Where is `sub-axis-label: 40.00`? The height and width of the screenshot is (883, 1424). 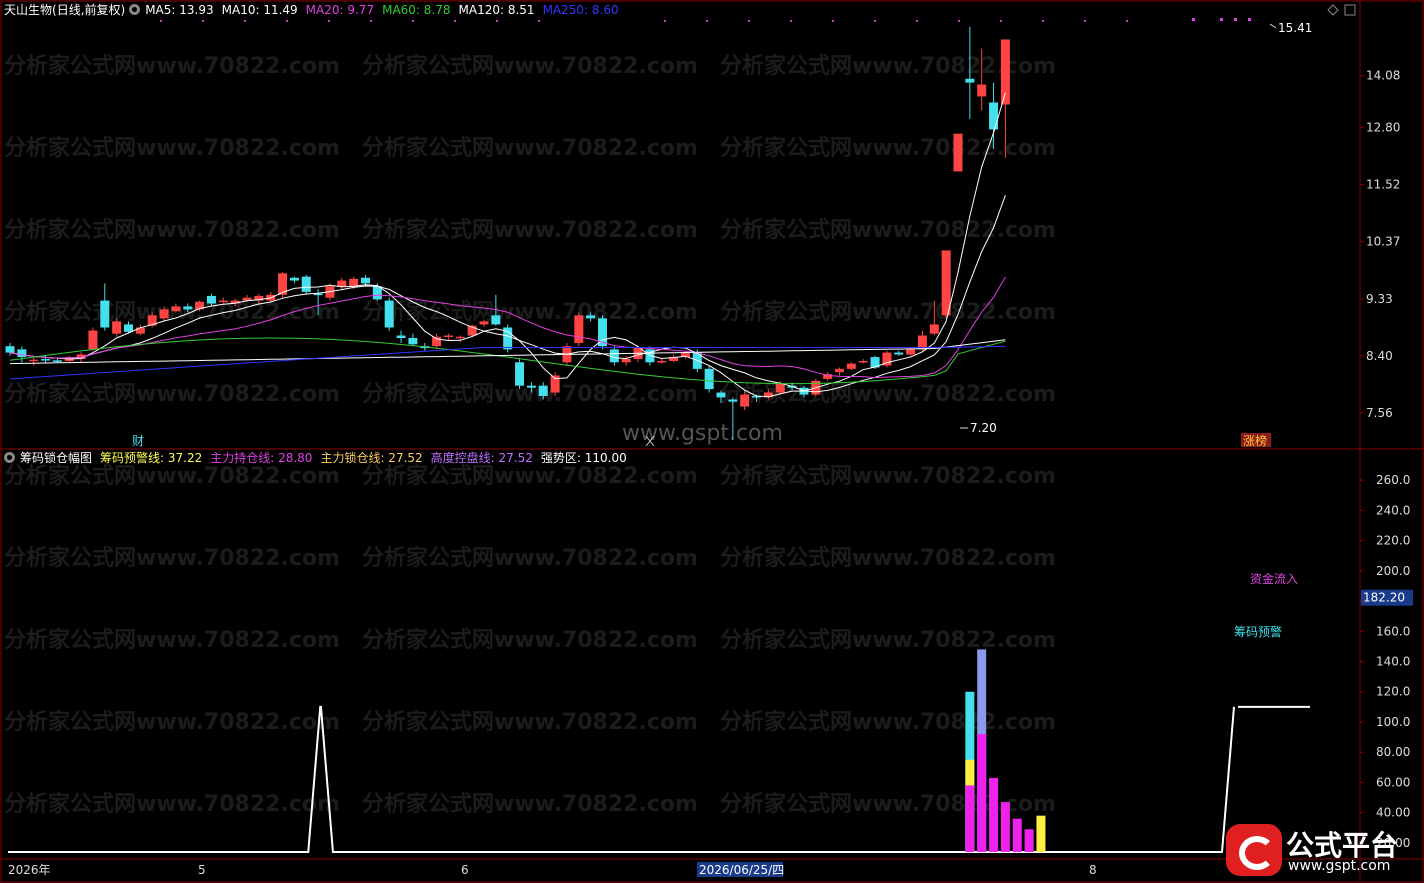
sub-axis-label: 40.00 is located at coordinates (1393, 813).